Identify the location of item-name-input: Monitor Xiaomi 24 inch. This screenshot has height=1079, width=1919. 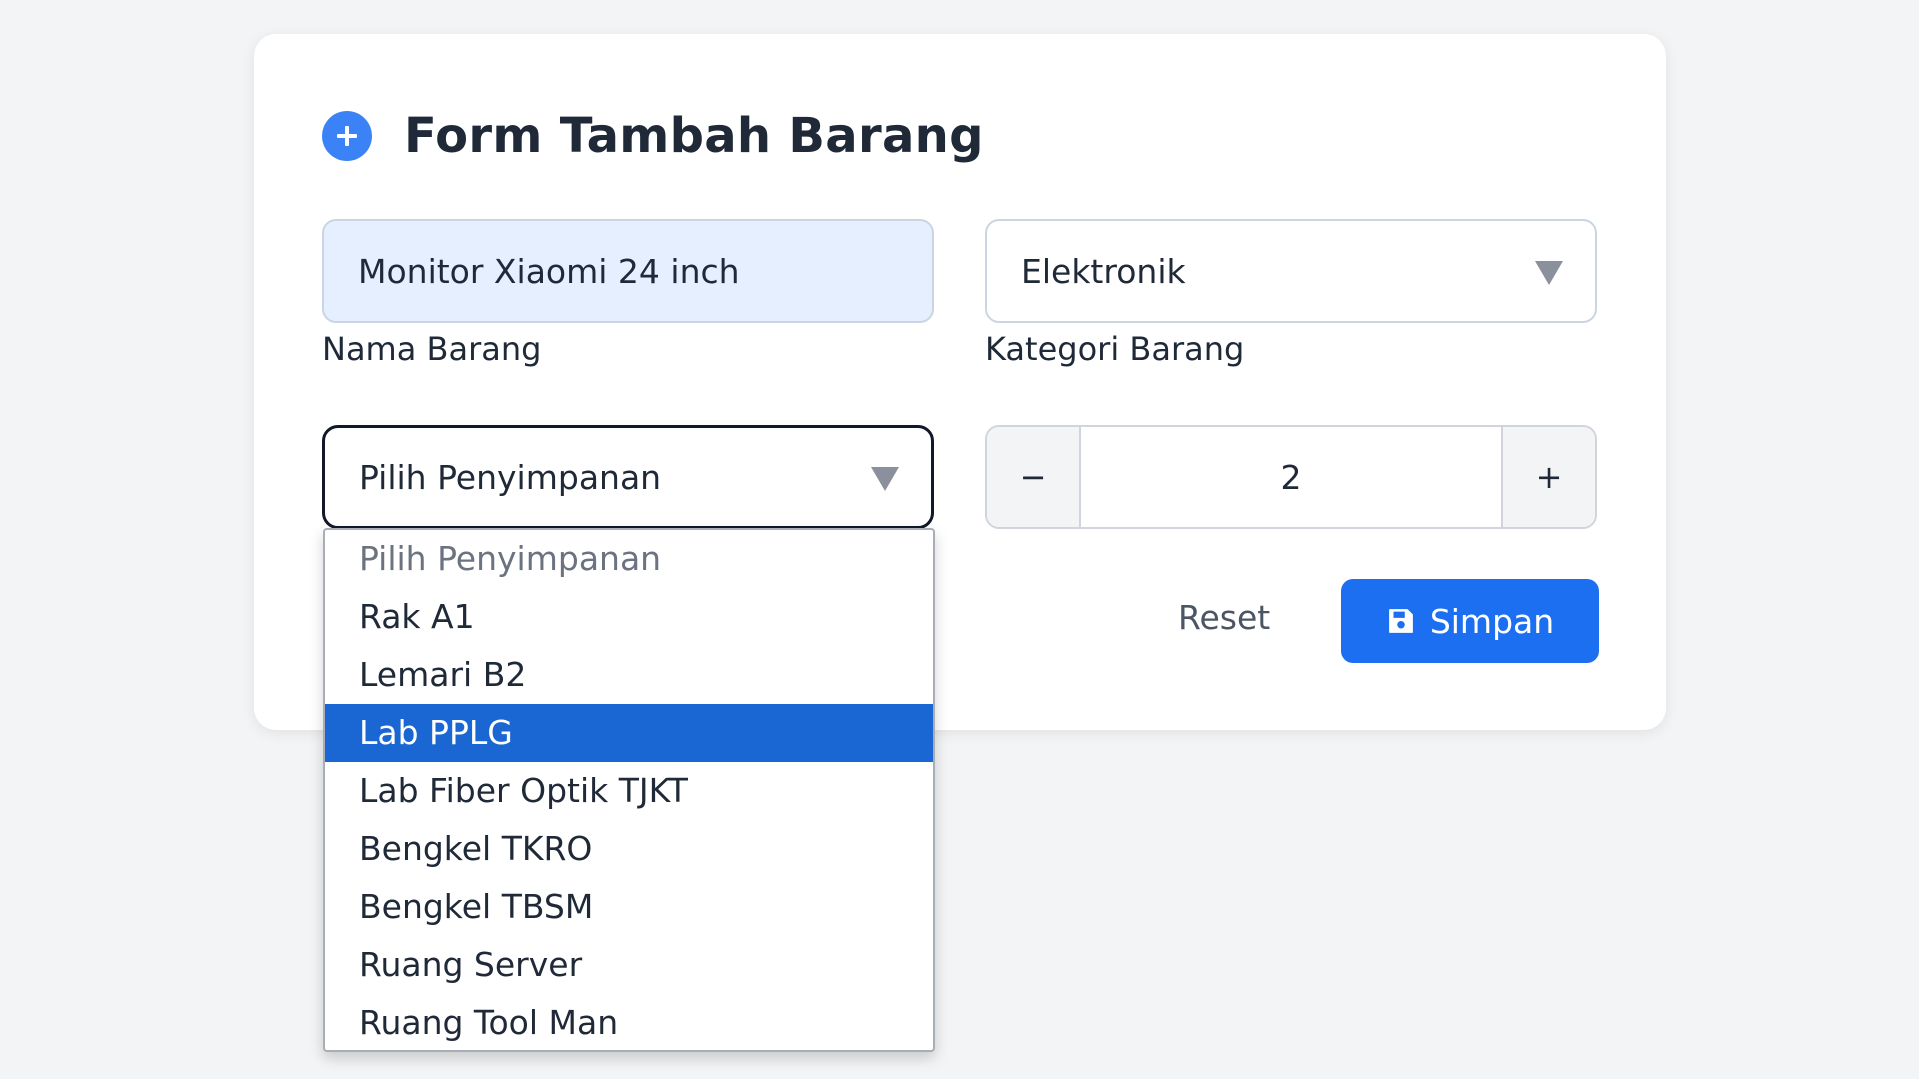
(628, 271).